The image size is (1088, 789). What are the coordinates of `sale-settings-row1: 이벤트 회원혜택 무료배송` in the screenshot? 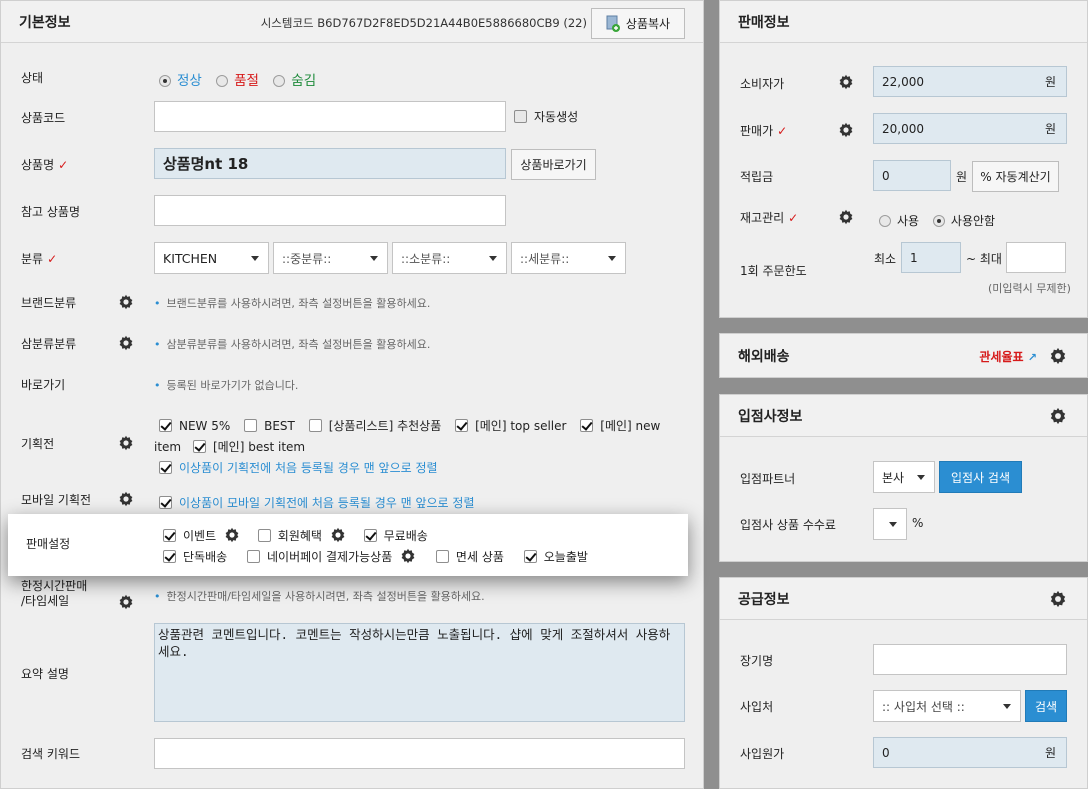 It's located at (295, 535).